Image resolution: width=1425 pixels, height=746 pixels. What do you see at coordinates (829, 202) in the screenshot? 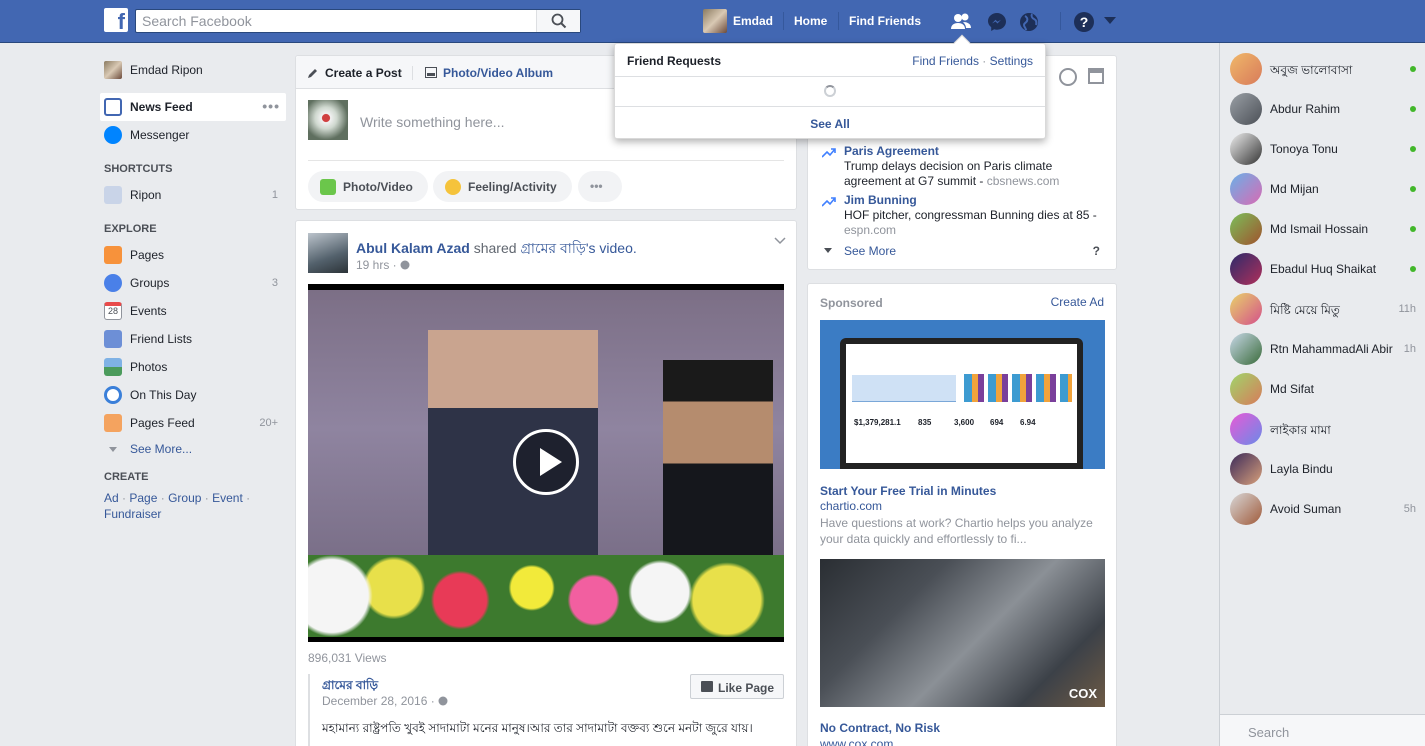
I see `trending-arrow-icon` at bounding box center [829, 202].